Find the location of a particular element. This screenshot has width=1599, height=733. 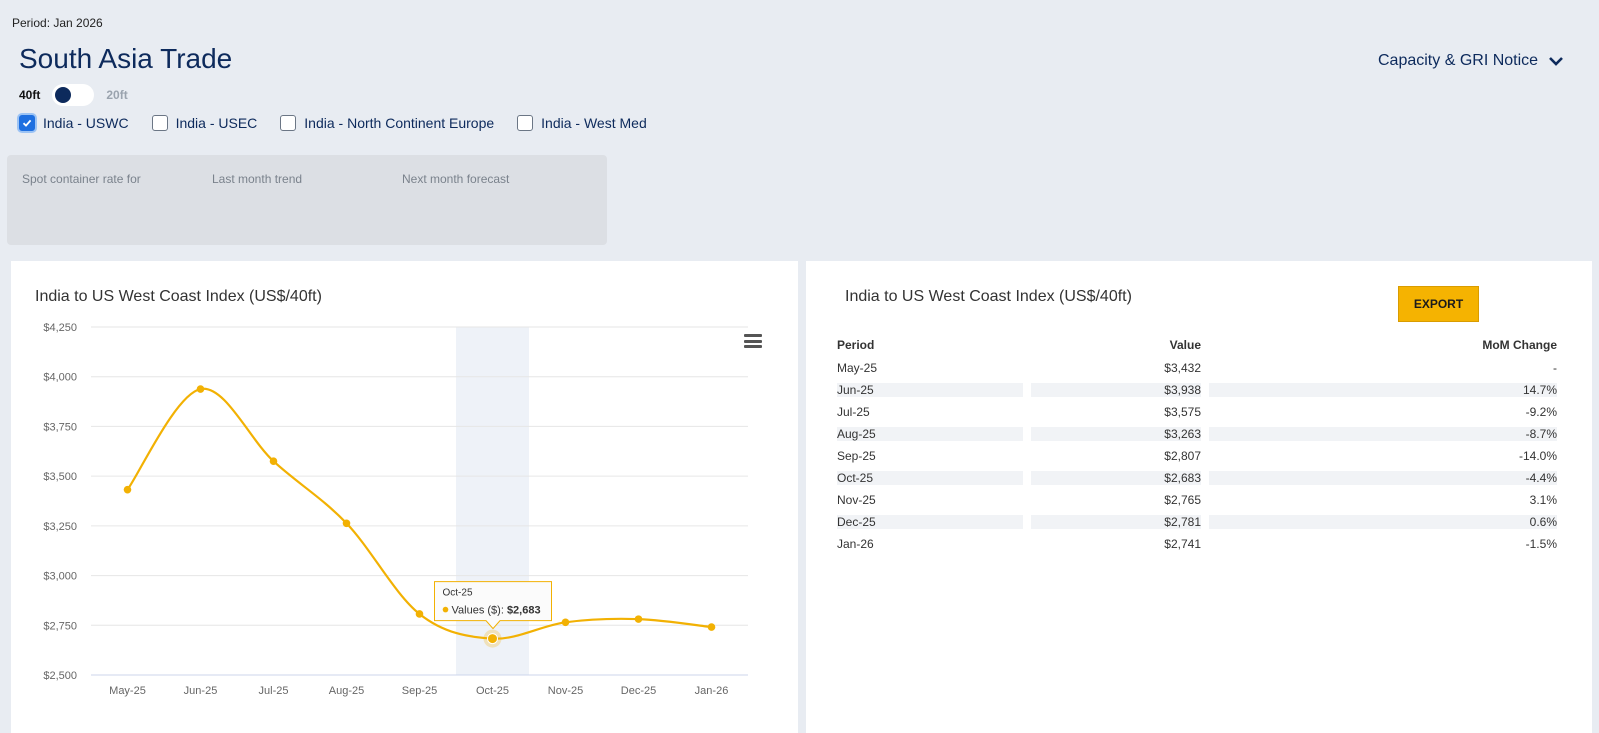

cell-mom-change: -1.5% is located at coordinates (1383, 544).